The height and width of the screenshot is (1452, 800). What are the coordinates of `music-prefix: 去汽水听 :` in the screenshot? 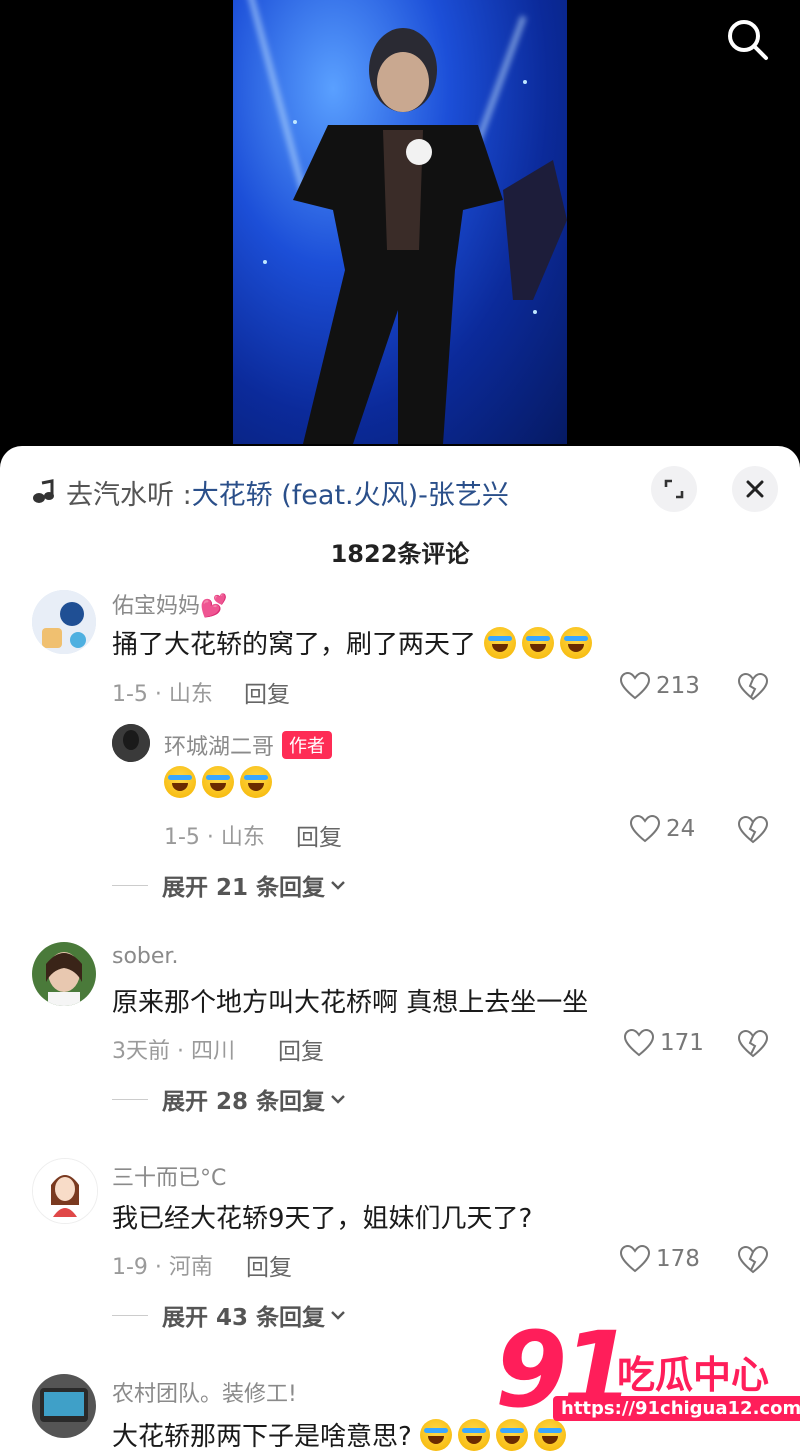 It's located at (129, 495).